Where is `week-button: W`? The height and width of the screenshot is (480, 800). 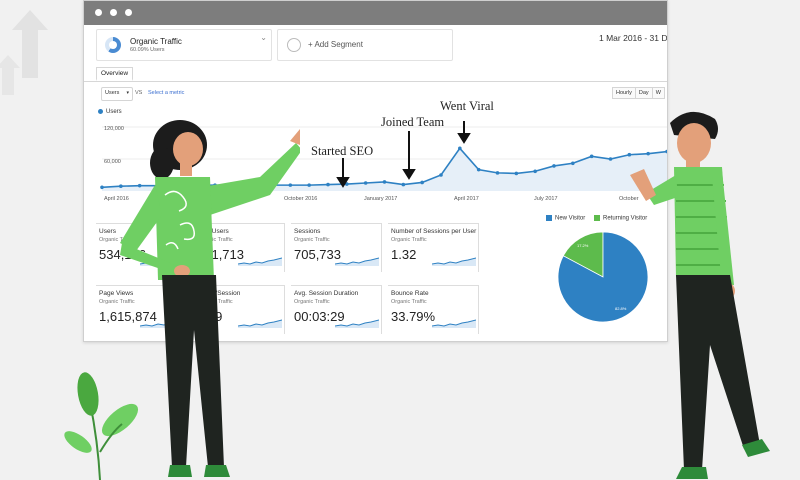 week-button: W is located at coordinates (658, 93).